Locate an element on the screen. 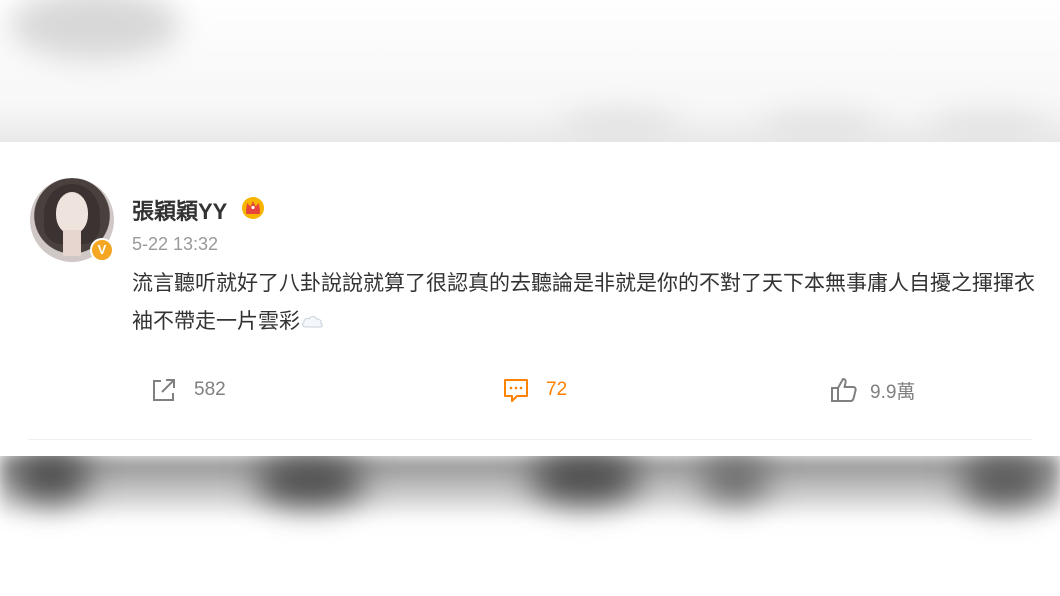 The image size is (1060, 596). comment-button: 72 is located at coordinates (534, 390).